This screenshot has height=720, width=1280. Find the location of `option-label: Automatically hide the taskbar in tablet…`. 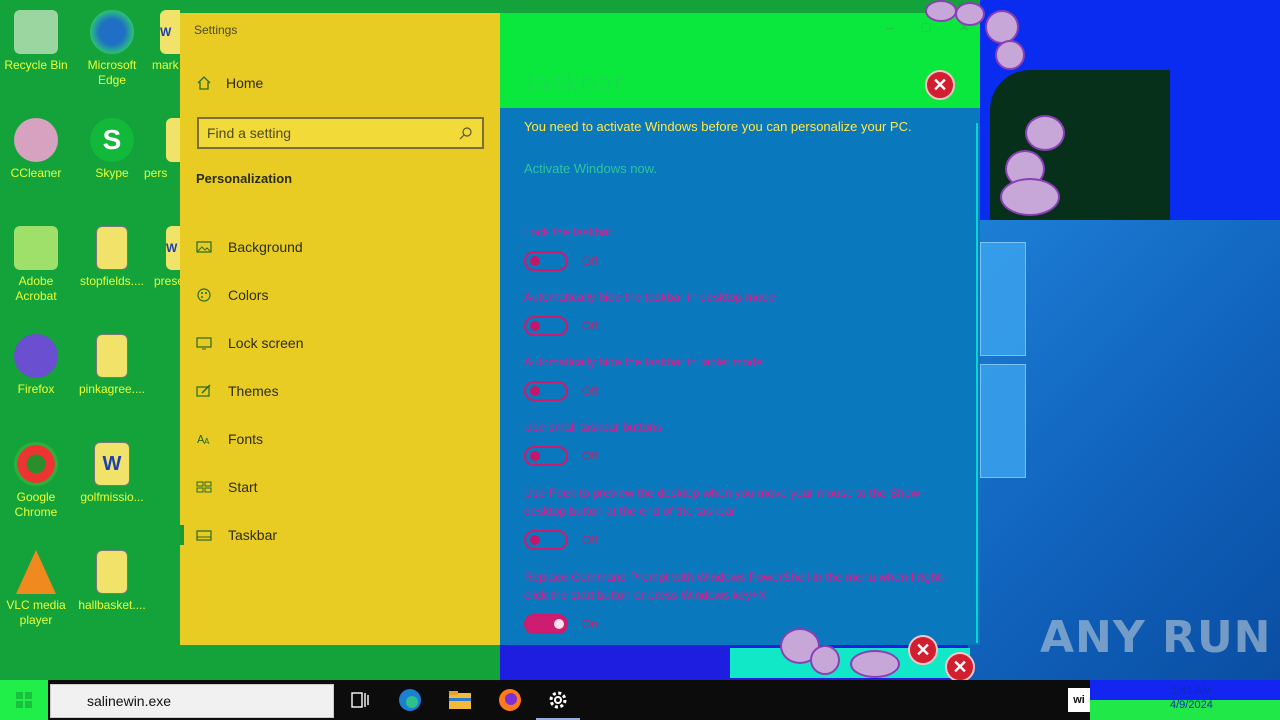

option-label: Automatically hide the taskbar in tablet… is located at coordinates (643, 362).